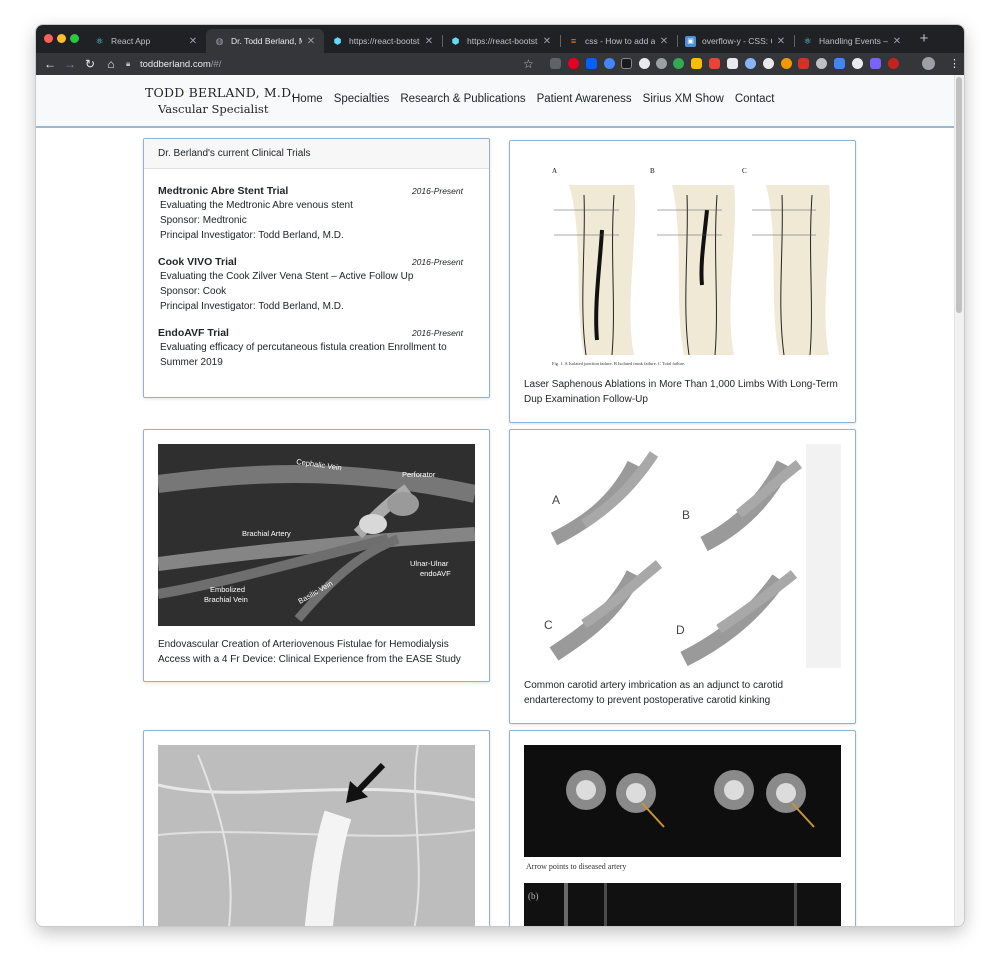  What do you see at coordinates (90, 64) in the screenshot?
I see `reload-button: ↻` at bounding box center [90, 64].